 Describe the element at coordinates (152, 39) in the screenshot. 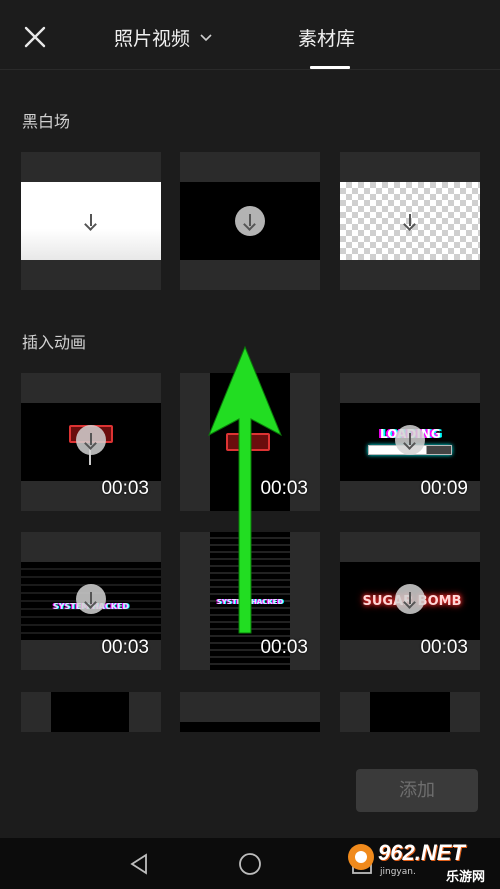

I see `tab-photos-label: 照片视频` at that location.